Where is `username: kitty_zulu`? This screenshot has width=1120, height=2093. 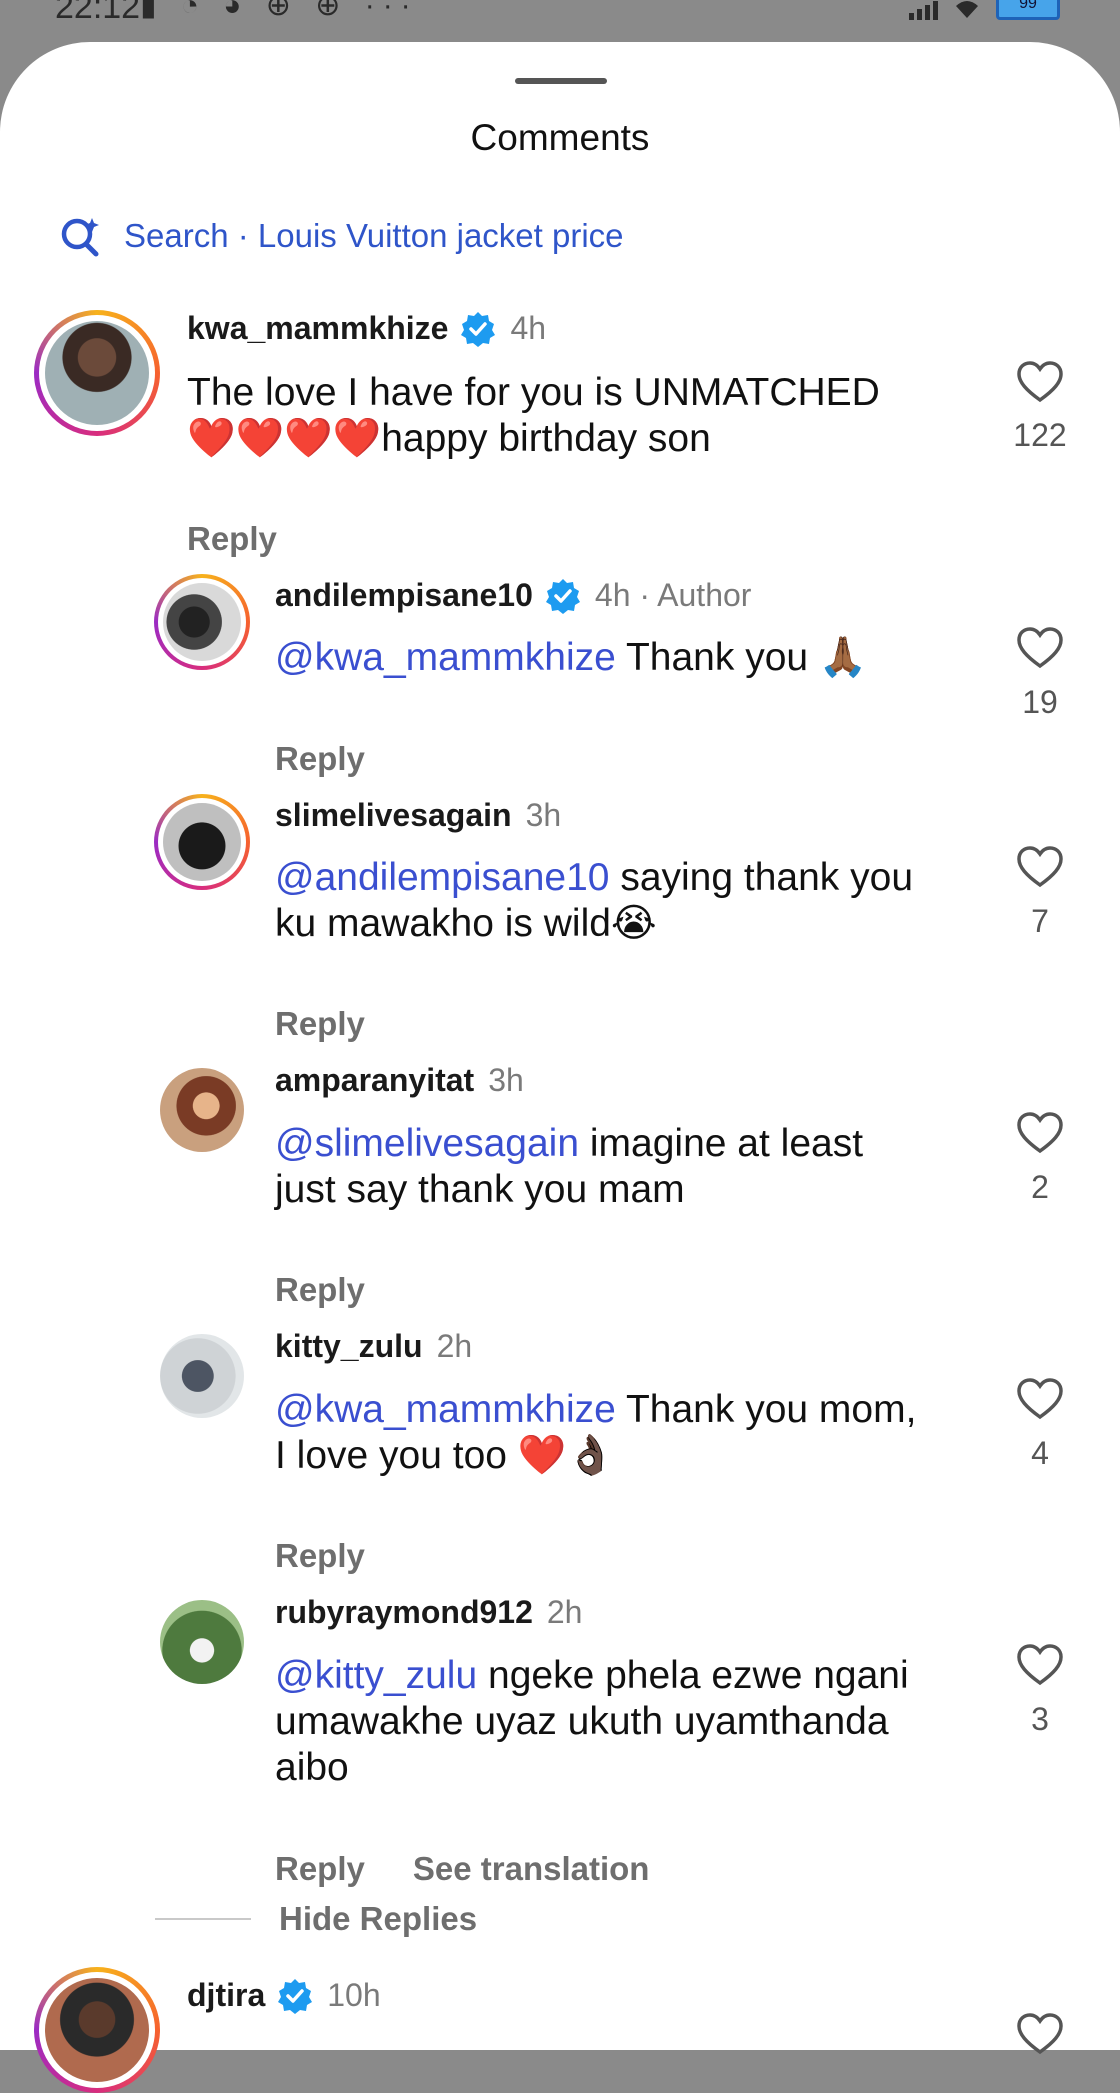
username: kitty_zulu is located at coordinates (349, 1346).